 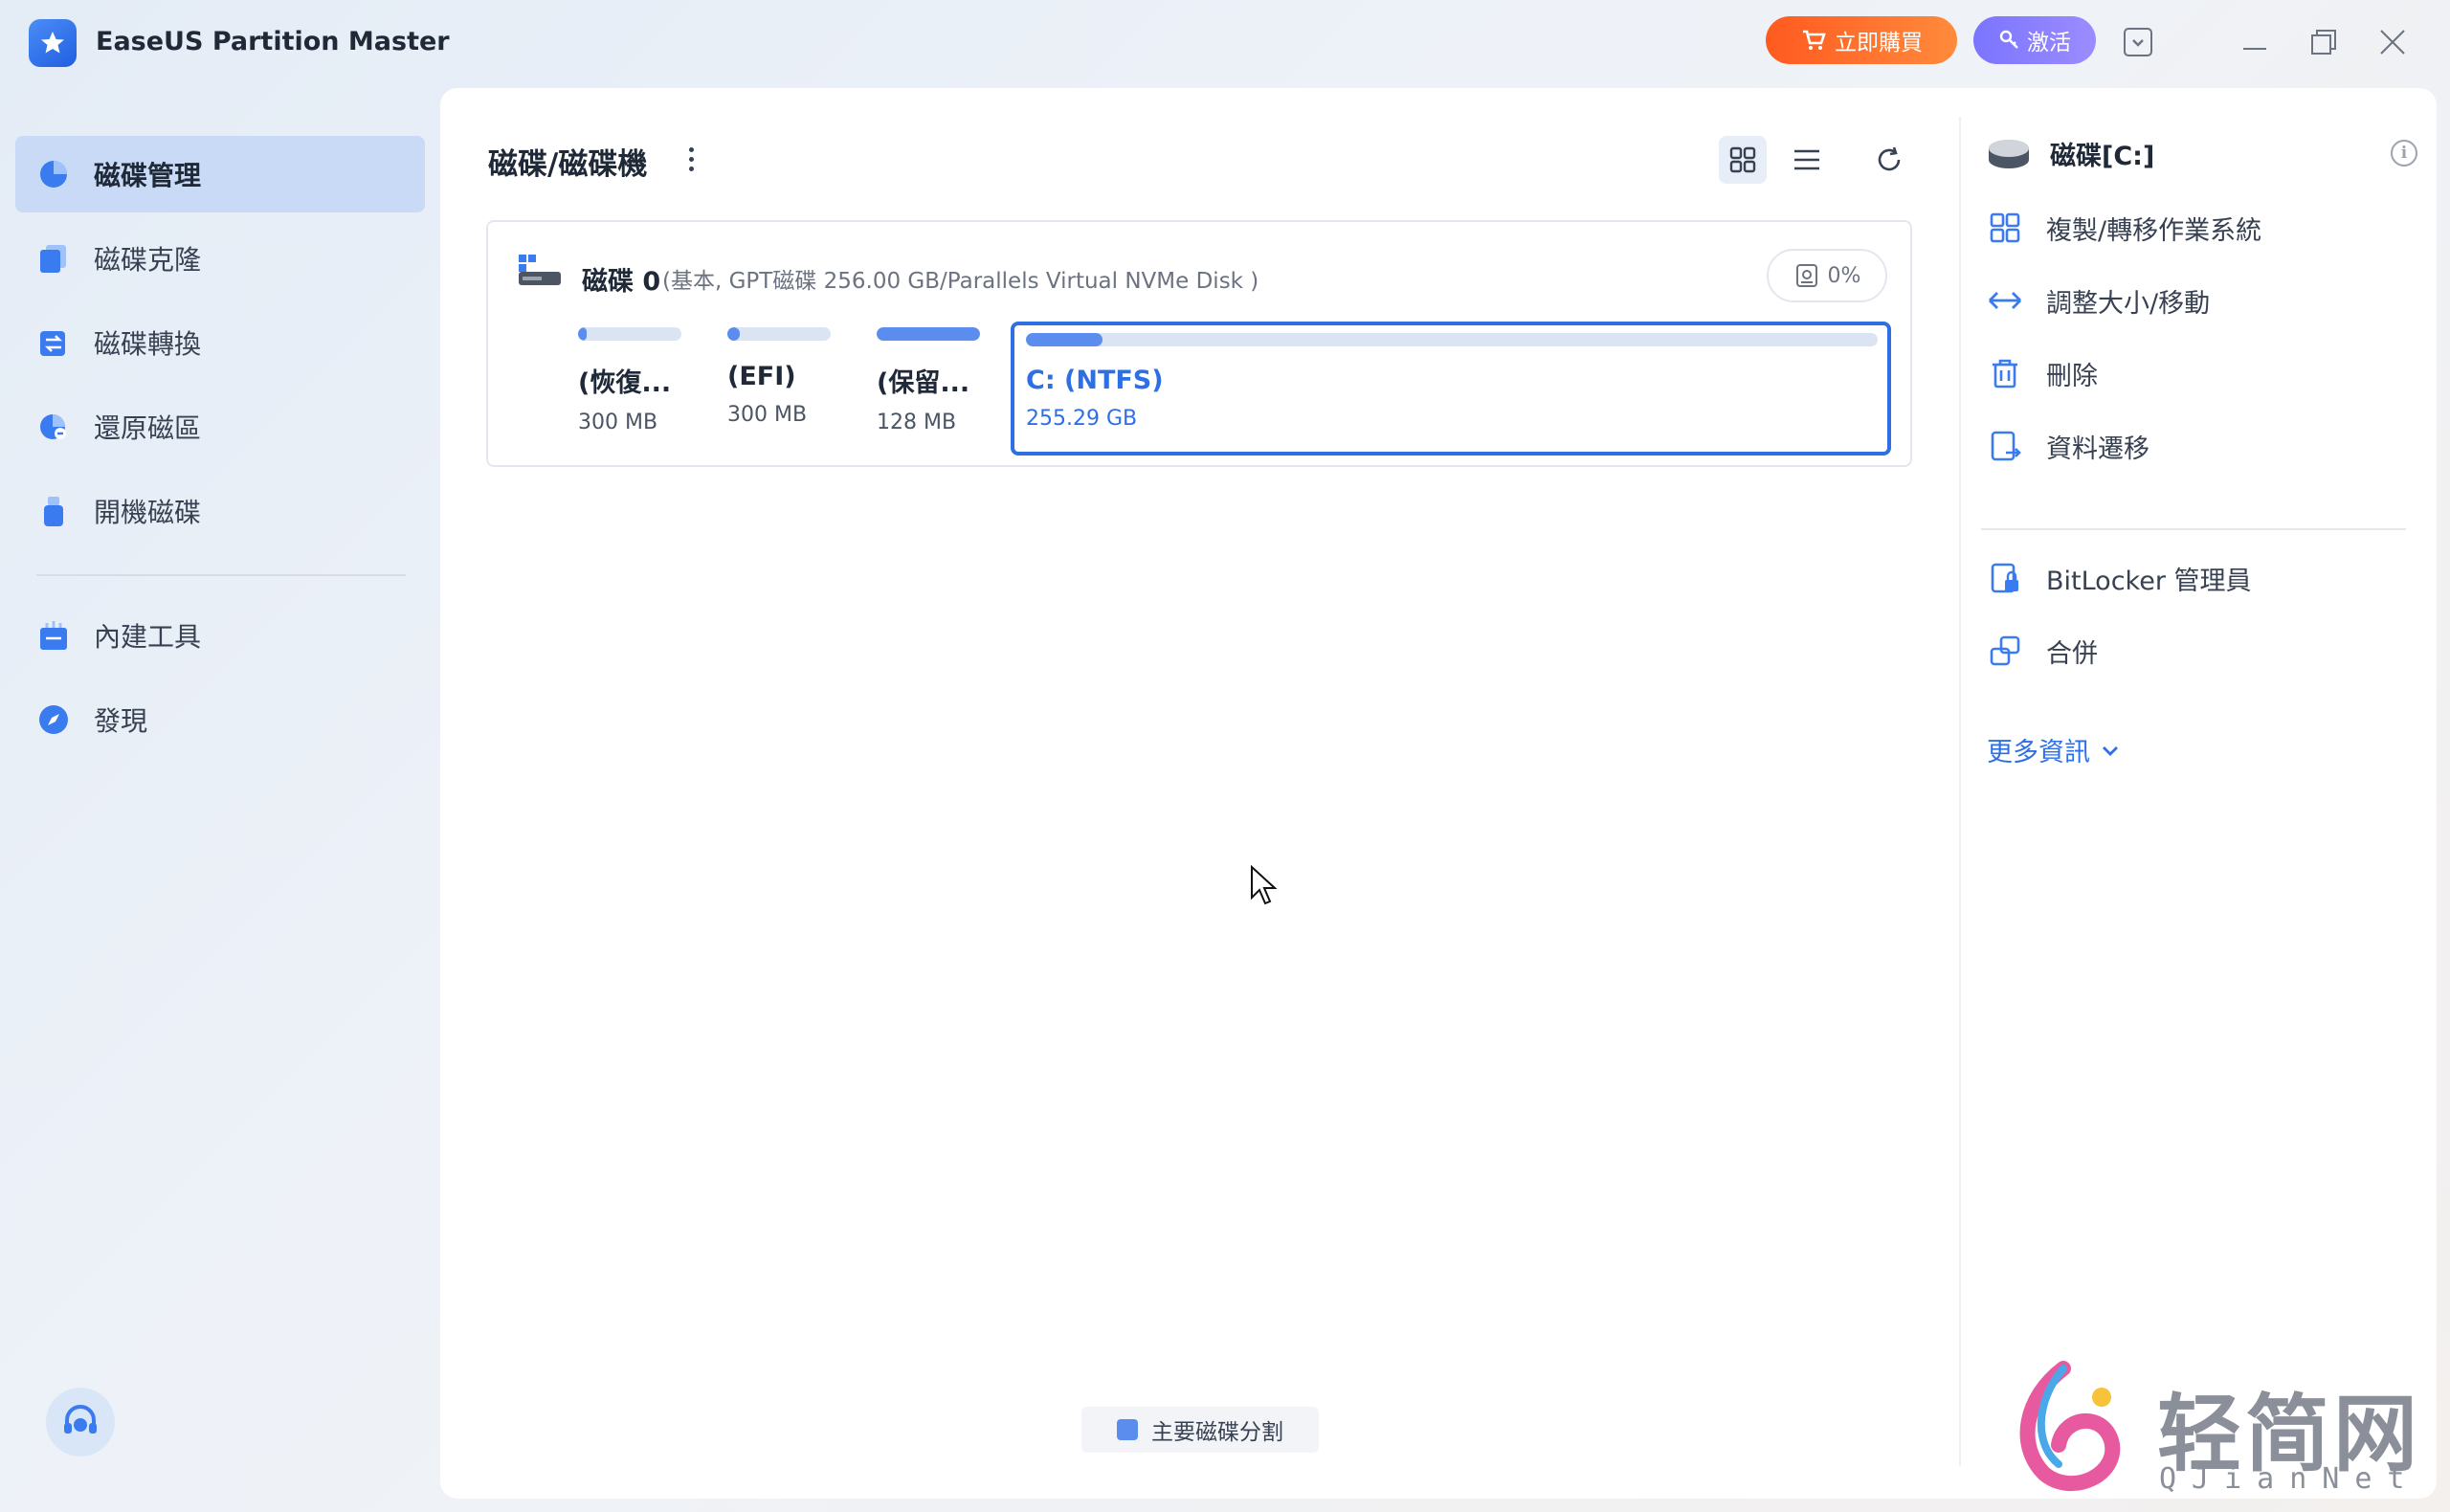 What do you see at coordinates (2393, 42) in the screenshot?
I see `close-icon` at bounding box center [2393, 42].